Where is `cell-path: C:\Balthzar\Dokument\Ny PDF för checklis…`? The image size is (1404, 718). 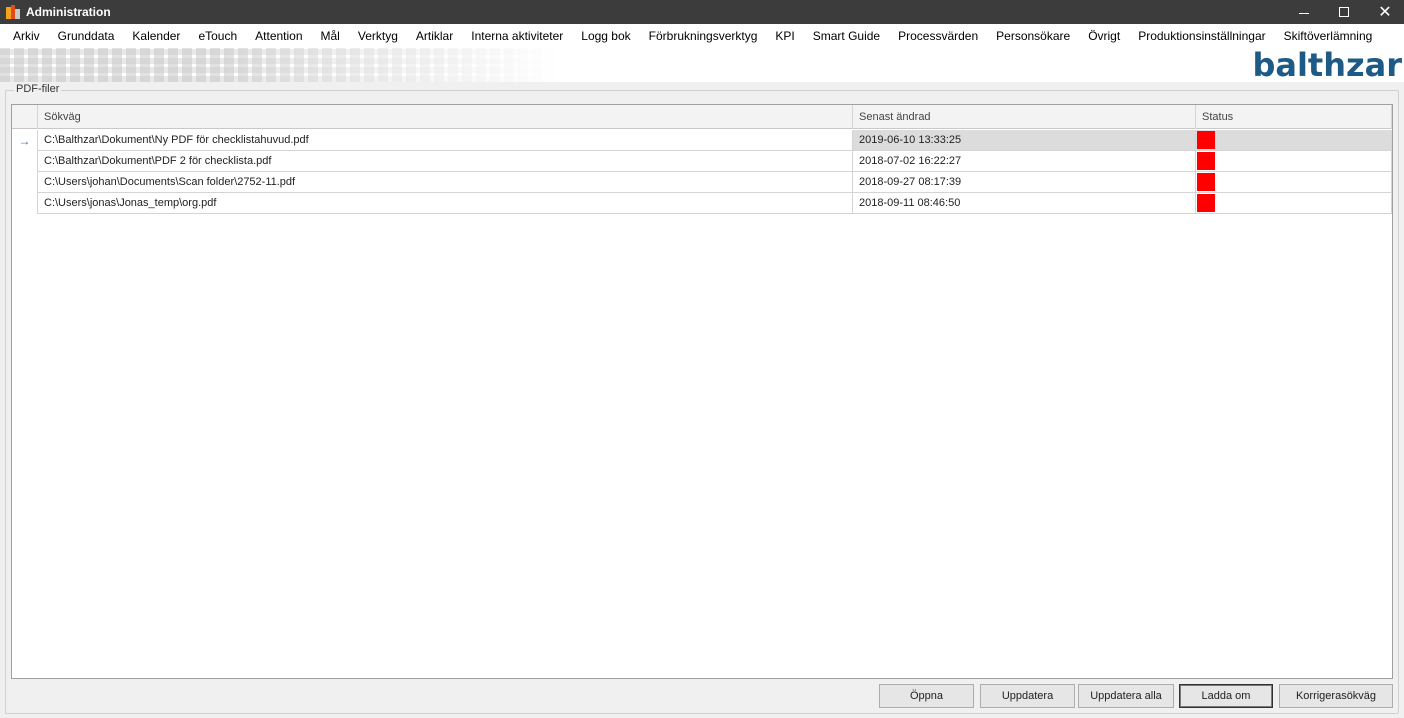 cell-path: C:\Balthzar\Dokument\Ny PDF för checklis… is located at coordinates (444, 140).